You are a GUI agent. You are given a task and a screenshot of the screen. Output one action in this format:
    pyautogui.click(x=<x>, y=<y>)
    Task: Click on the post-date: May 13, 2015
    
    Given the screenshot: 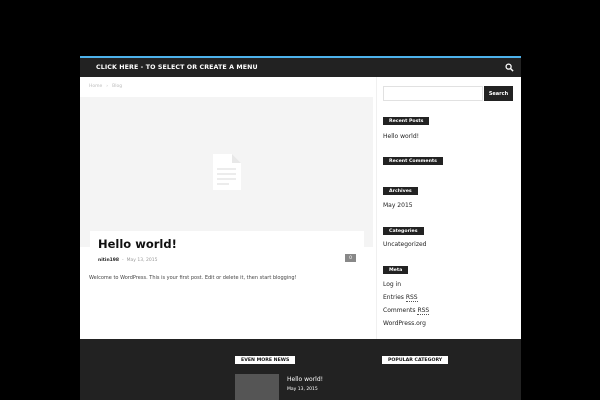 What is the action you would take?
    pyautogui.click(x=142, y=260)
    